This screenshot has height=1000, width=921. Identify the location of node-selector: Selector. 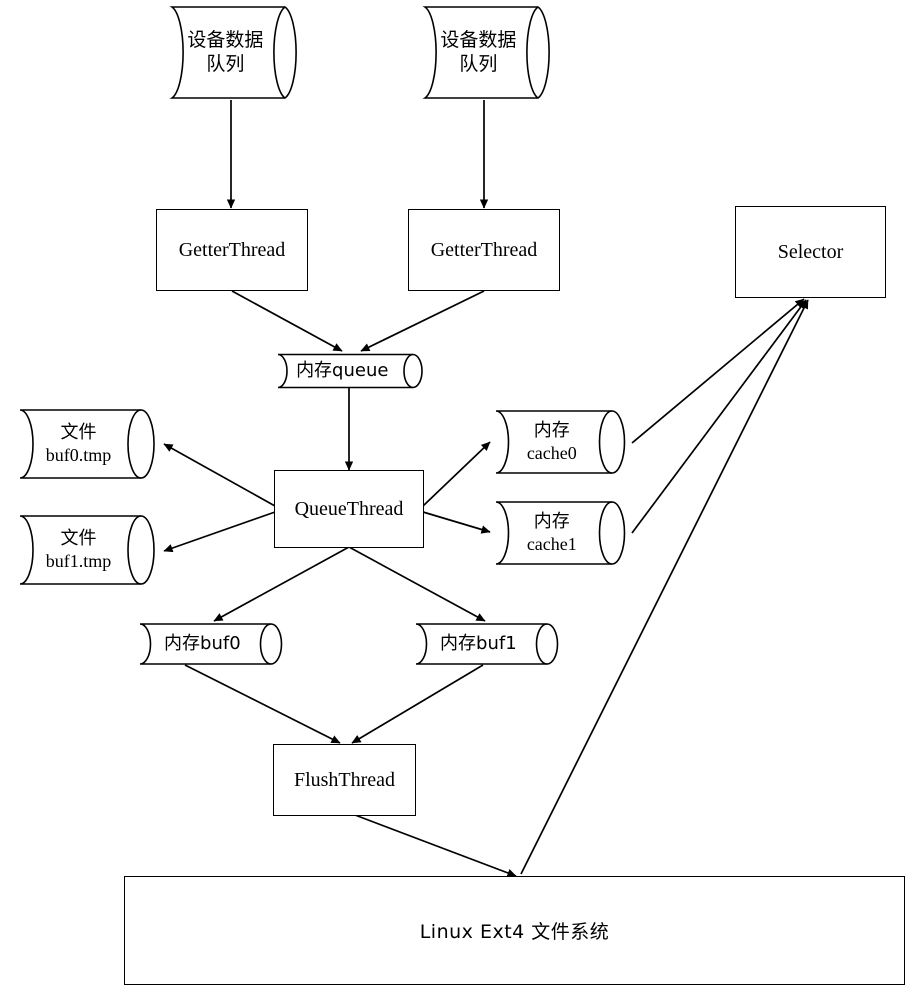
(810, 252).